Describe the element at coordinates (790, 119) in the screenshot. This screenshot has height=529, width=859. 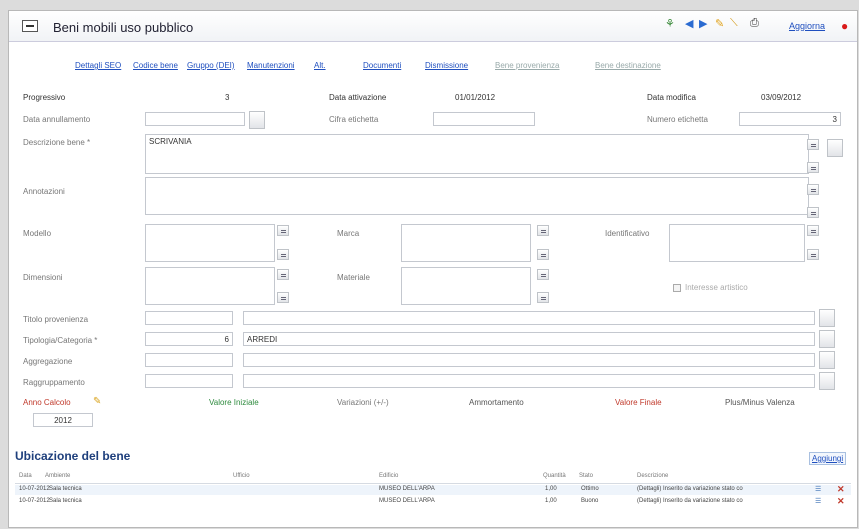
I see `numero-etichetta-field: 3` at that location.